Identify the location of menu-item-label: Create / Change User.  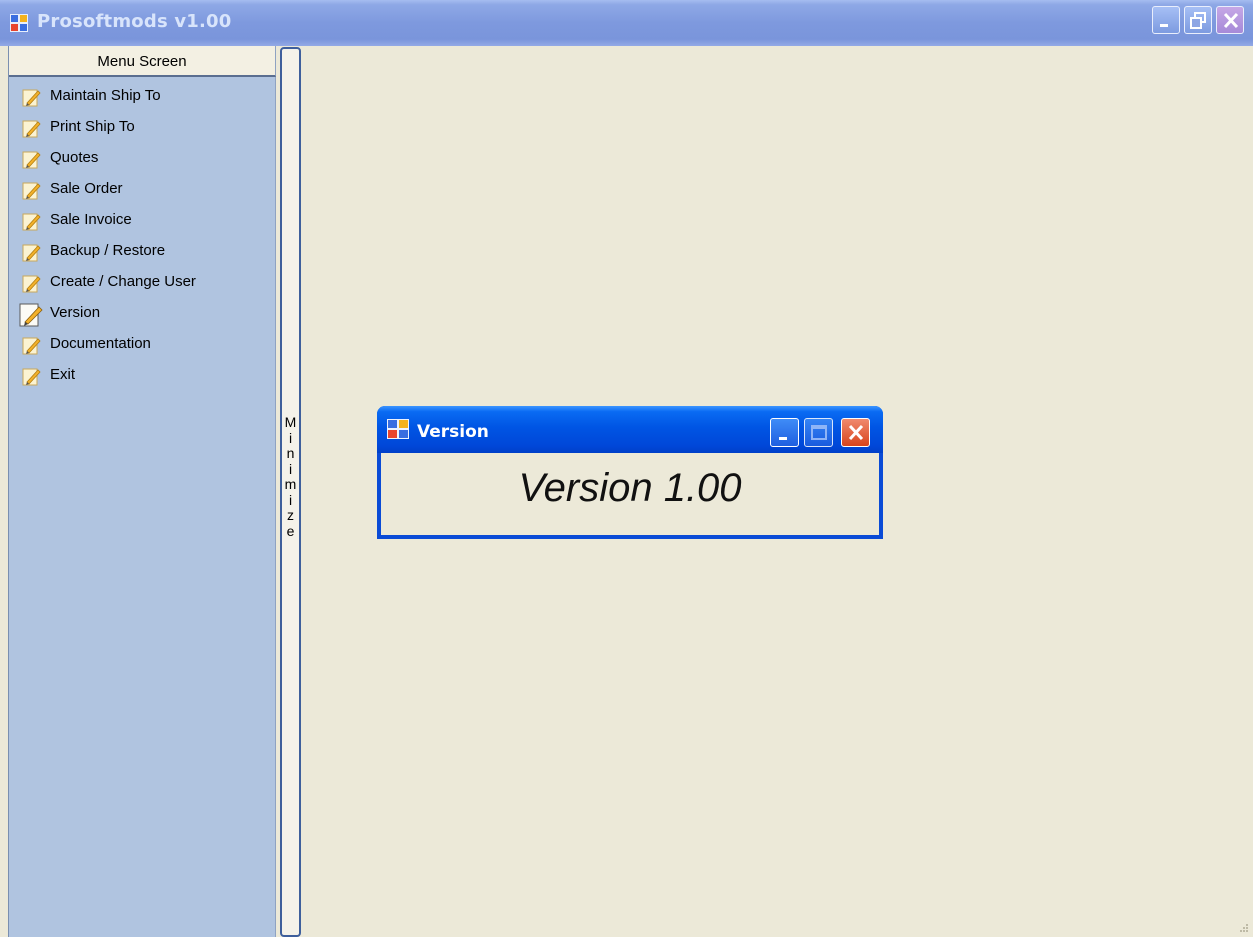
(123, 281).